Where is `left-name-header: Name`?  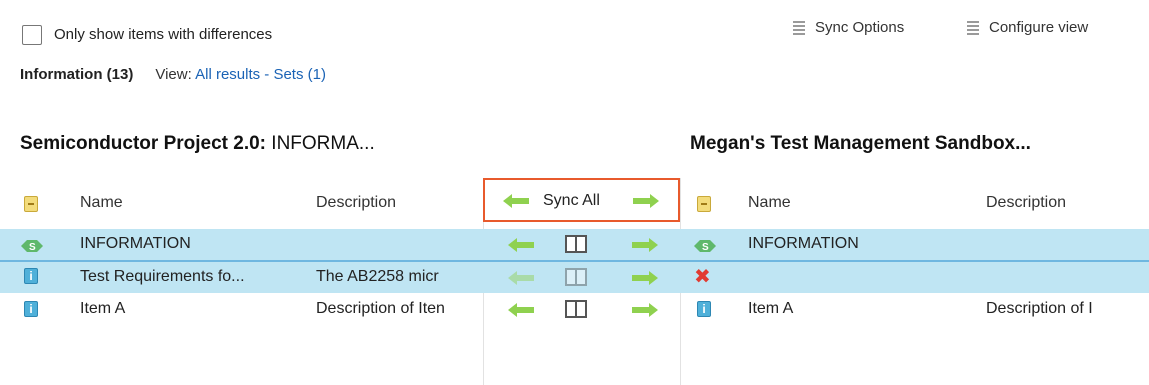
left-name-header: Name is located at coordinates (101, 203).